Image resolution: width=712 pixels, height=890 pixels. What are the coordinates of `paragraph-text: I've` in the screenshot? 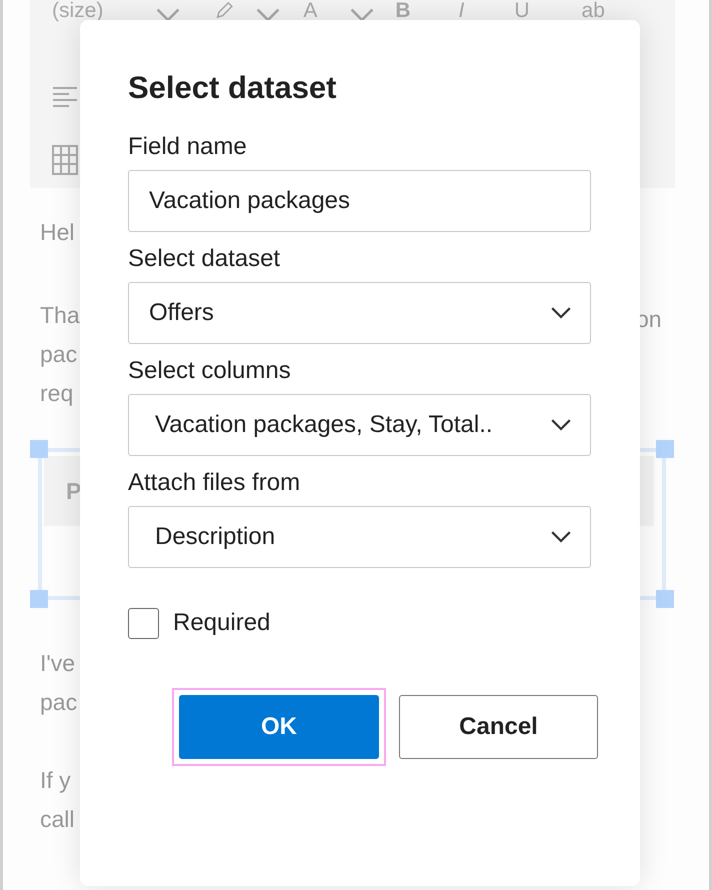 It's located at (58, 663).